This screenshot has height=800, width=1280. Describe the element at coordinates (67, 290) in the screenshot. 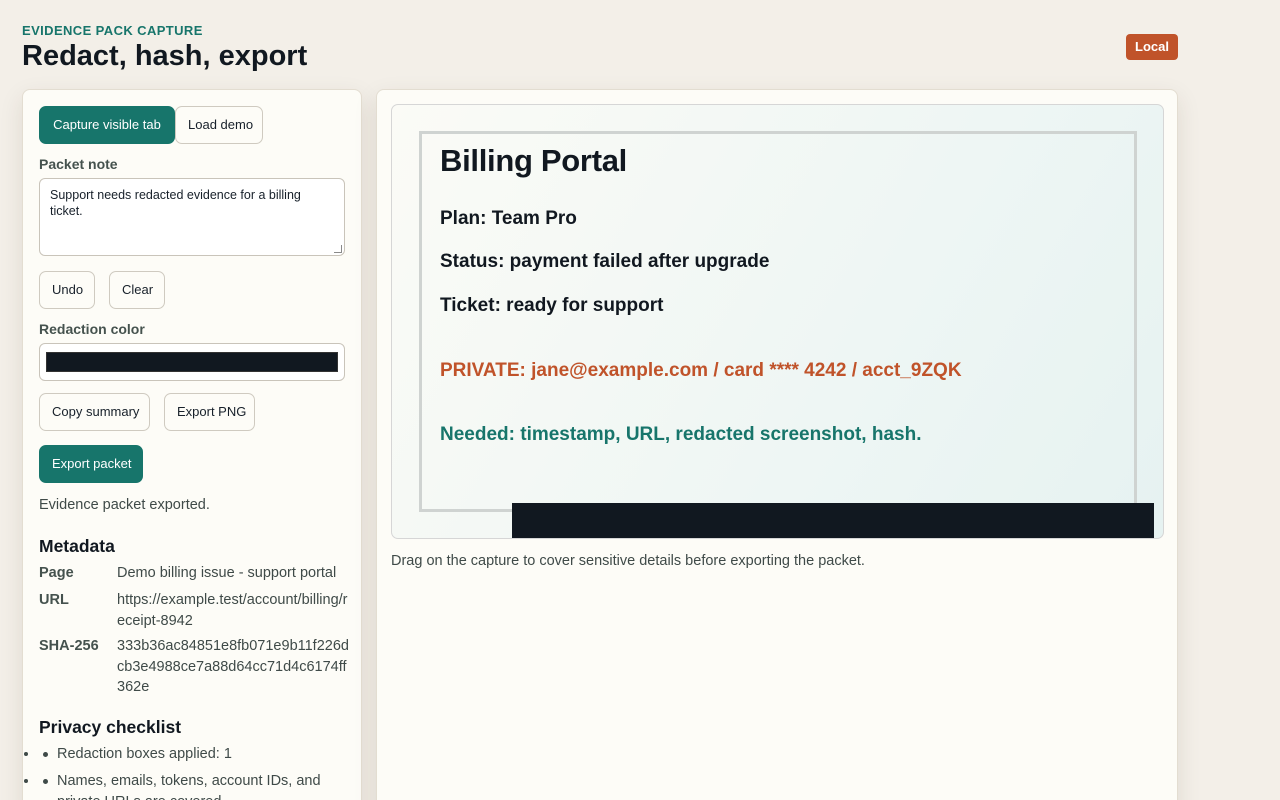

I see `undo-button: Undo` at that location.